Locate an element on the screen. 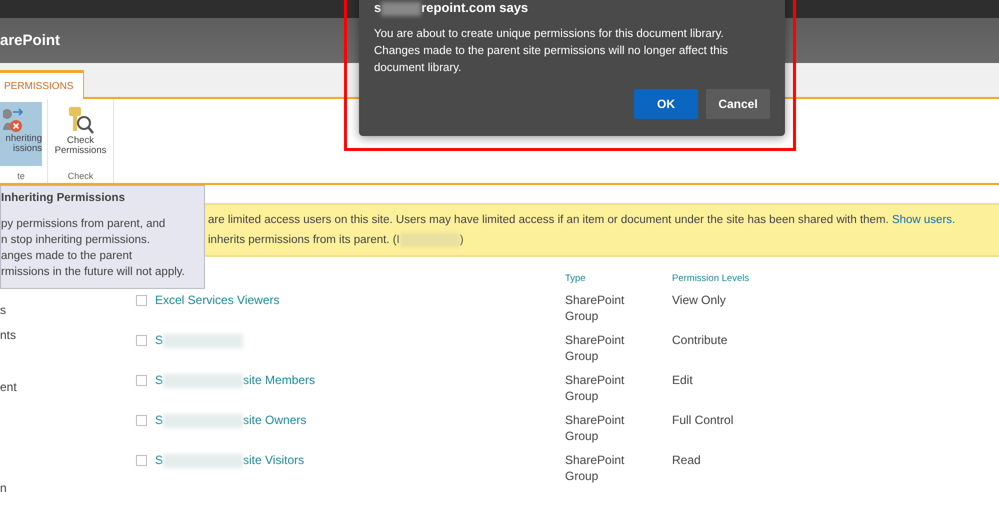 The image size is (999, 519). column-header: Type is located at coordinates (618, 282).